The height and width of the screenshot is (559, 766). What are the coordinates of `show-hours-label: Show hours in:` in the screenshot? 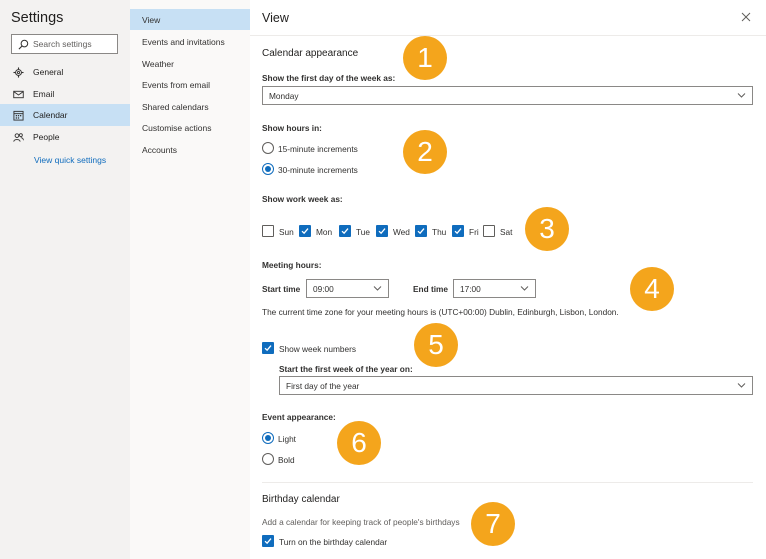 It's located at (292, 128).